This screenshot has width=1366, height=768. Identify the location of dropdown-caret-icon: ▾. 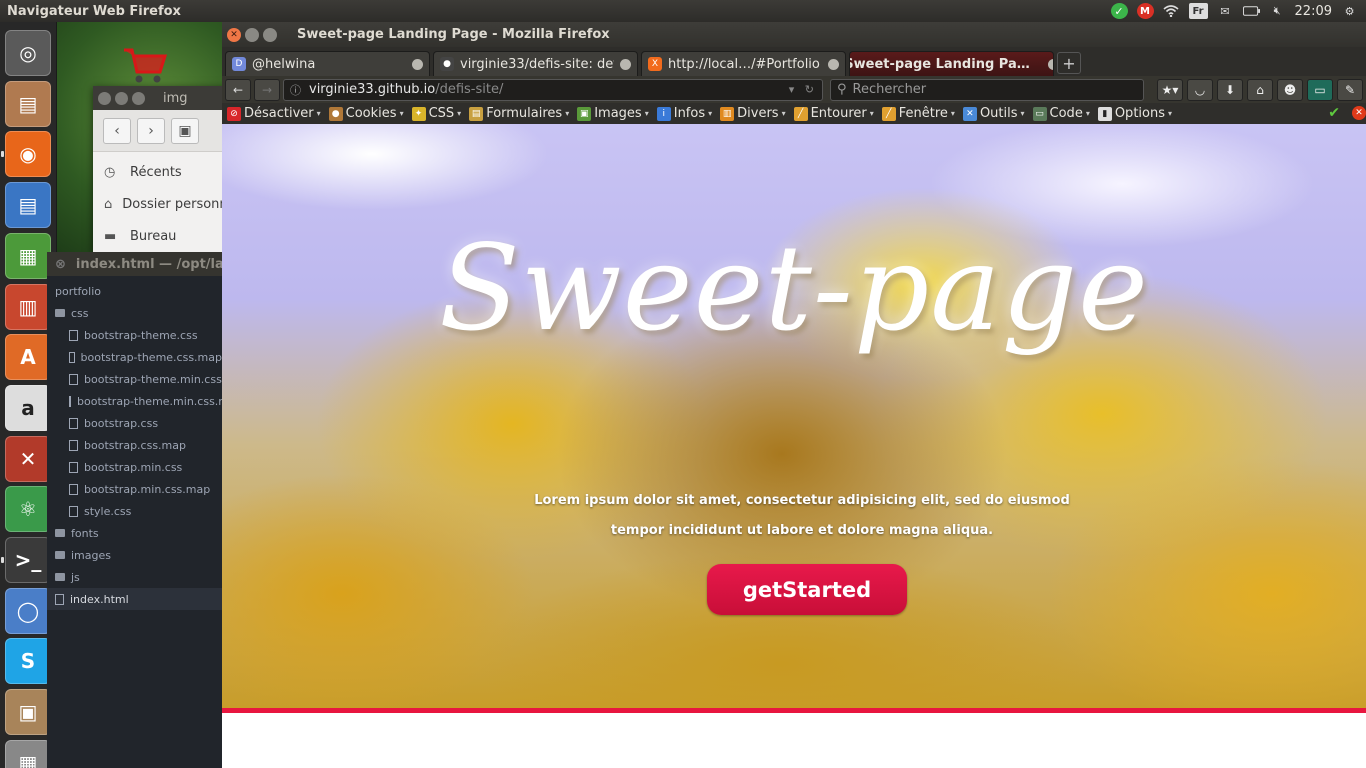
(1087, 113).